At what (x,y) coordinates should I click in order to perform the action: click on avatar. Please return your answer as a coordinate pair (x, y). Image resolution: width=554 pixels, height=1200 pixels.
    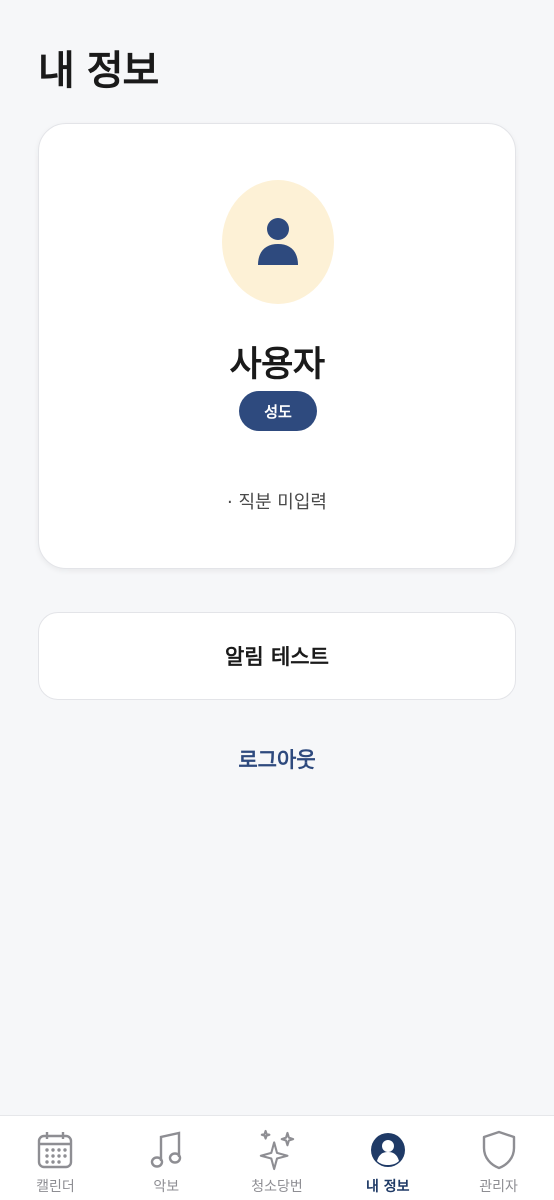
    Looking at the image, I should click on (278, 242).